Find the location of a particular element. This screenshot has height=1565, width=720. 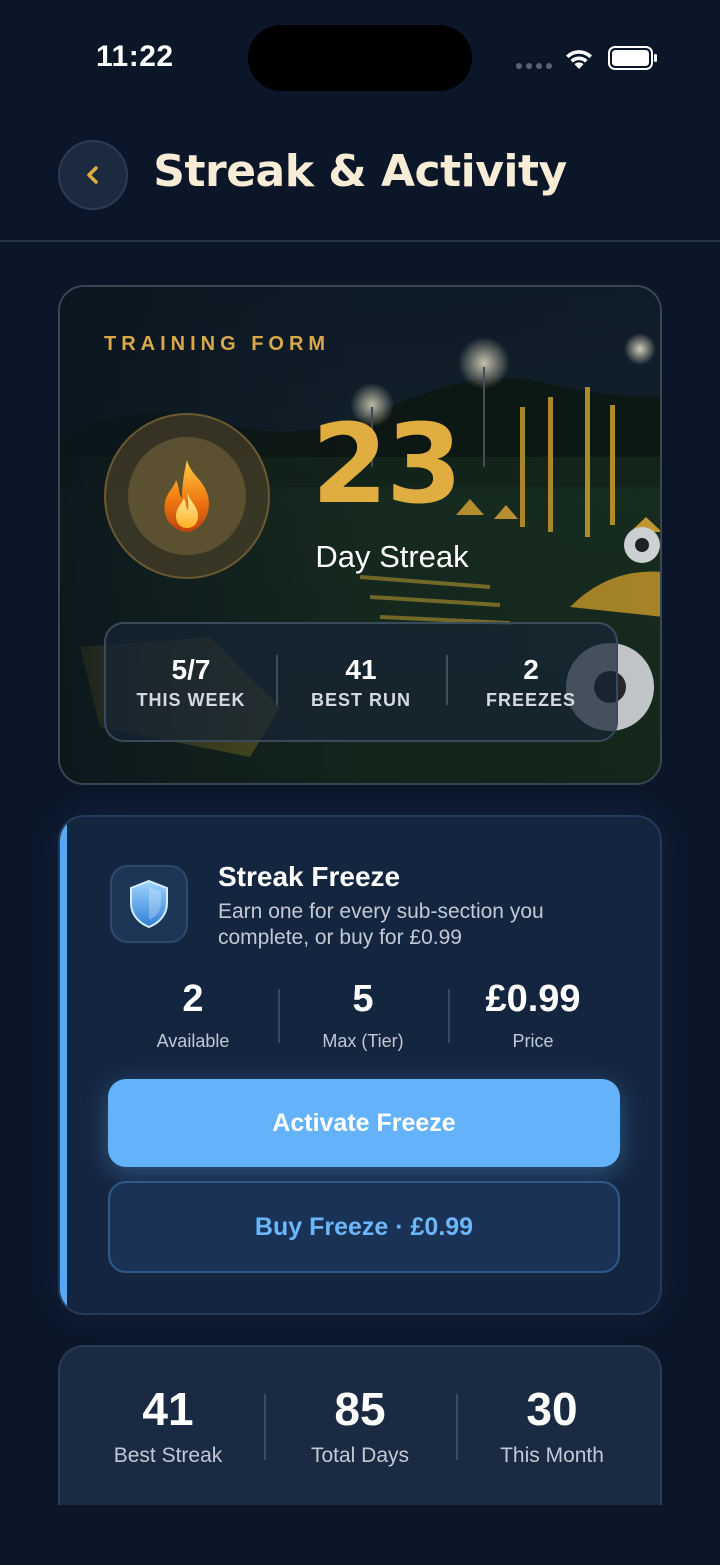

summary-total-days: 85 Total Days is located at coordinates (360, 1426).